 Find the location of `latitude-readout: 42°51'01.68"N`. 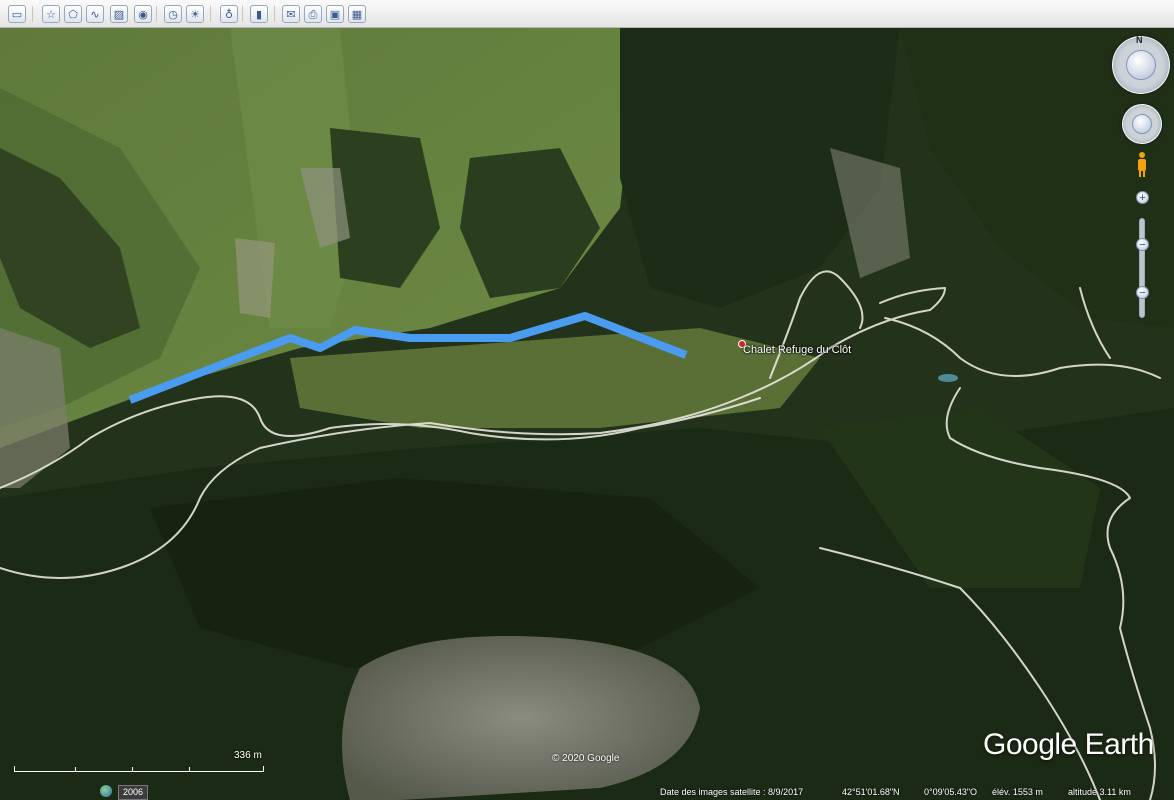

latitude-readout: 42°51'01.68"N is located at coordinates (871, 792).